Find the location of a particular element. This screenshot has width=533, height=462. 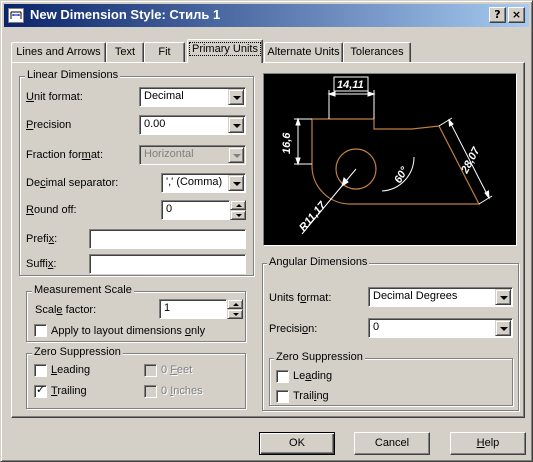

feet-checkbox is located at coordinates (150, 370).